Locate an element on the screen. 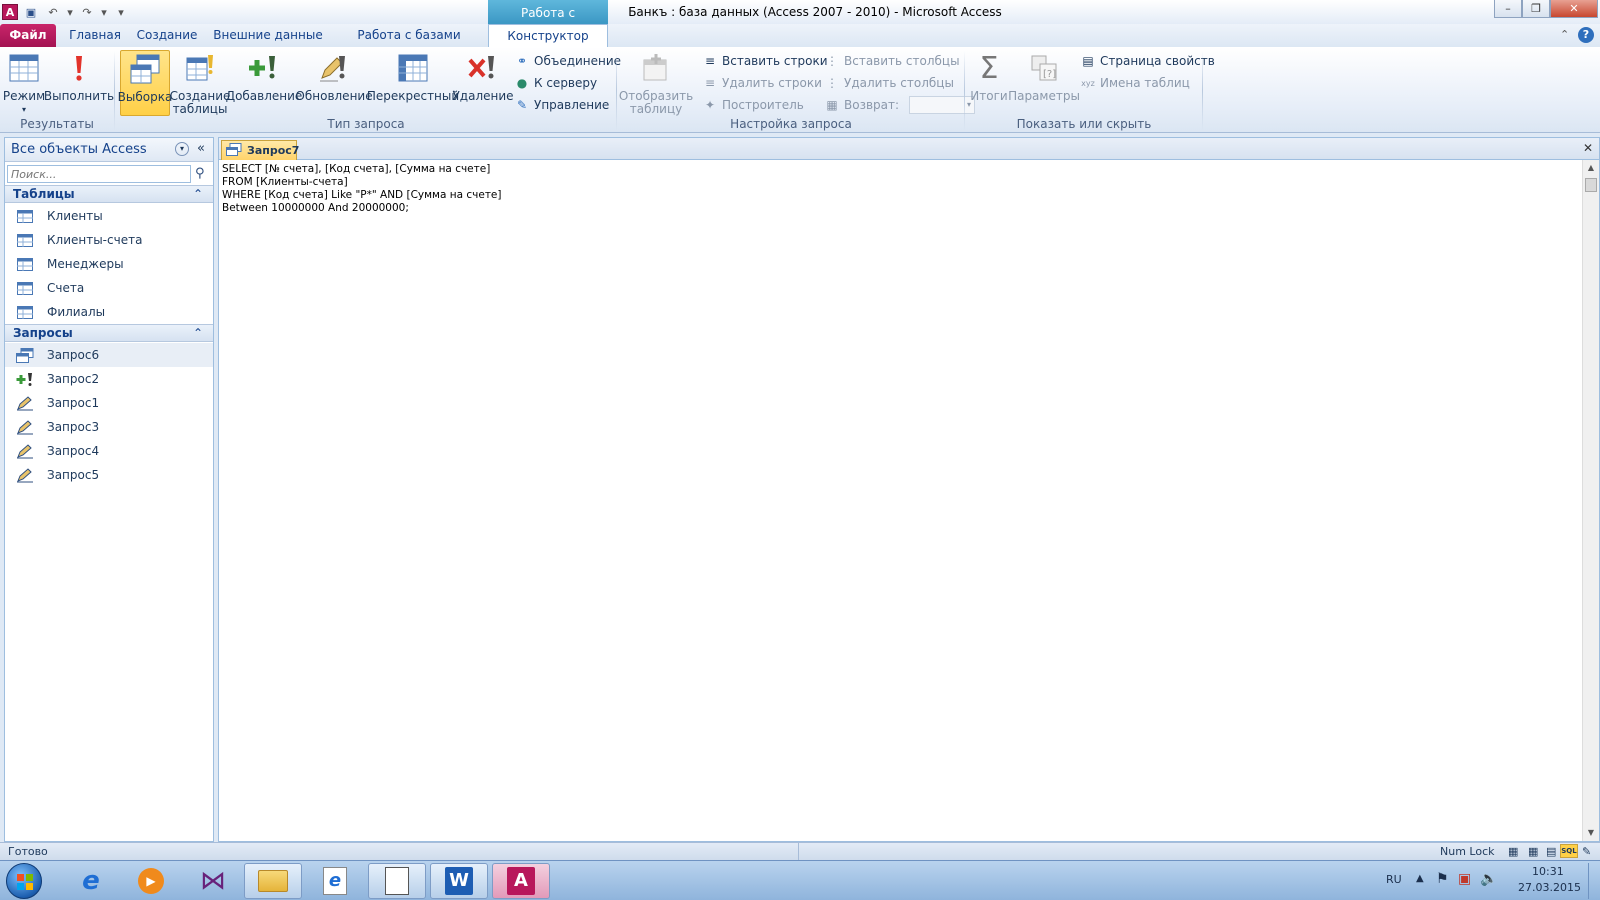 Image resolution: width=1600 pixels, height=900 pixels. nav-item-query: Запрос3 is located at coordinates (109, 427).